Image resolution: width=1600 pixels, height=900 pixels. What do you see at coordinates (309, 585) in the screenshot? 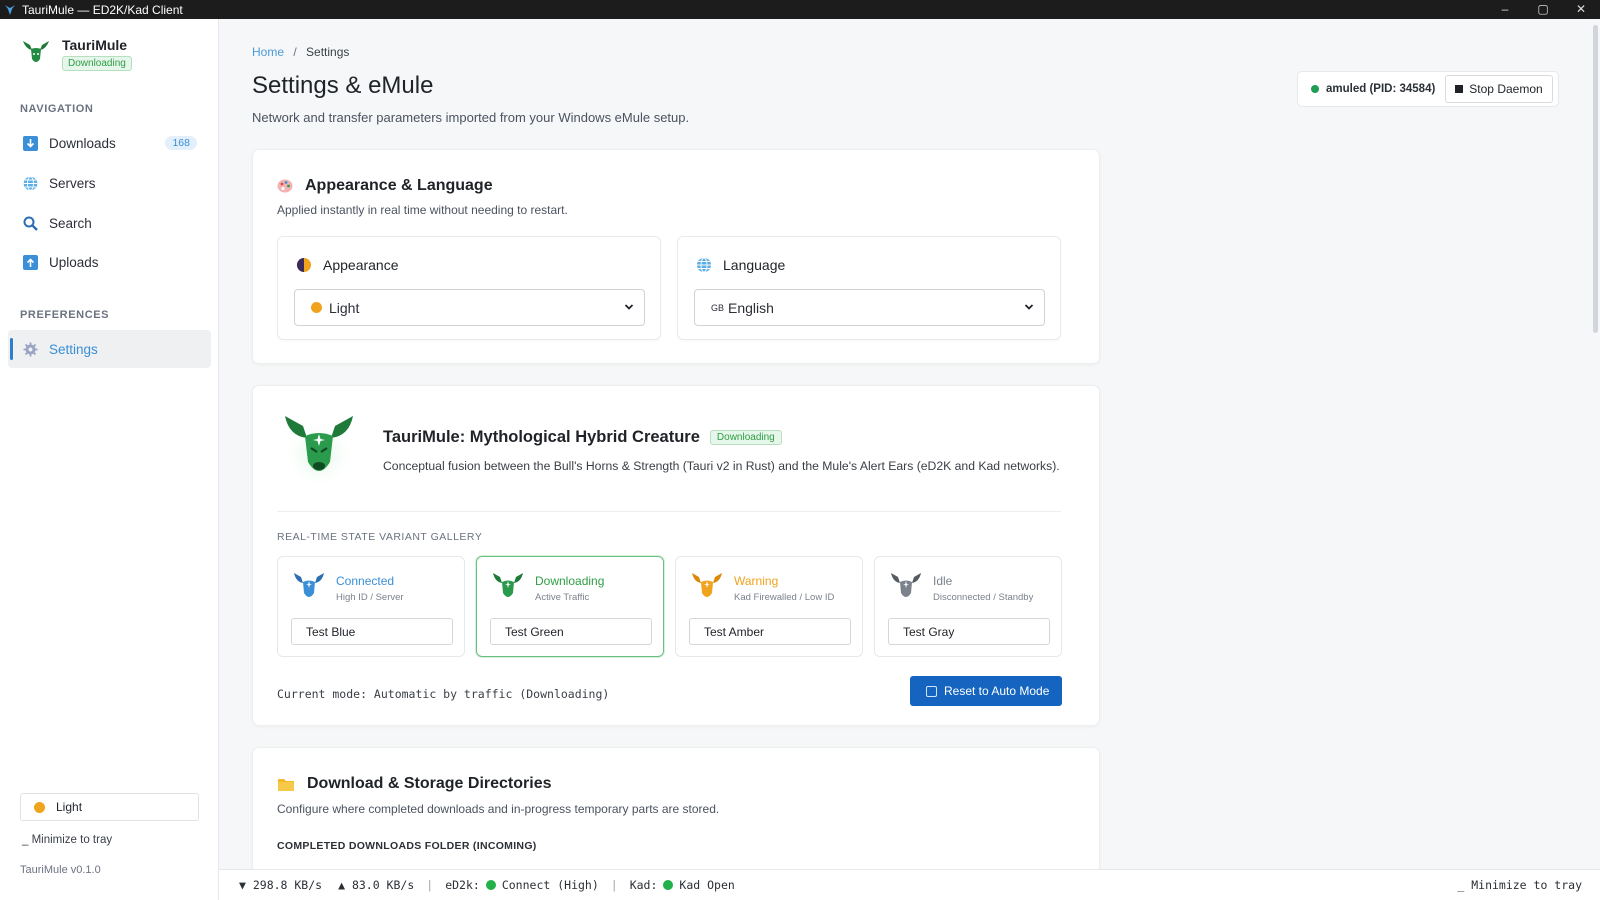
I see `mascot-blue-icon` at bounding box center [309, 585].